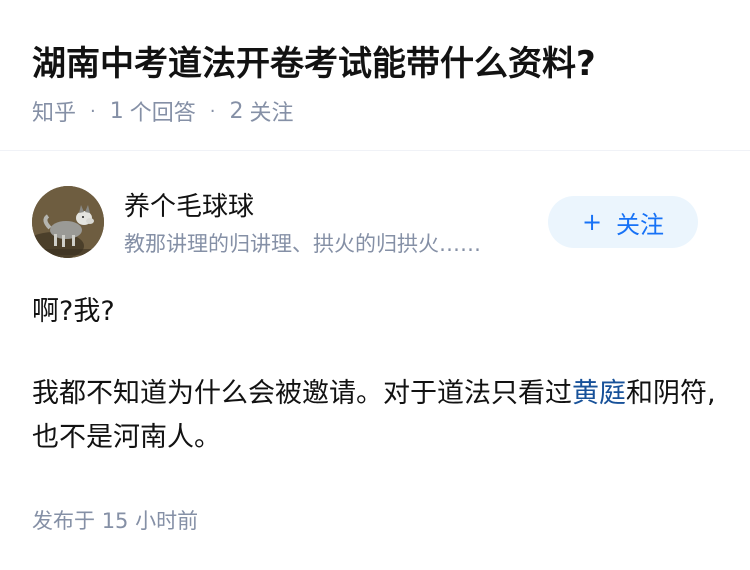 This screenshot has width=750, height=570. I want to click on question-title: 湖南中考道法开卷考试能带什么资料?, so click(314, 60).